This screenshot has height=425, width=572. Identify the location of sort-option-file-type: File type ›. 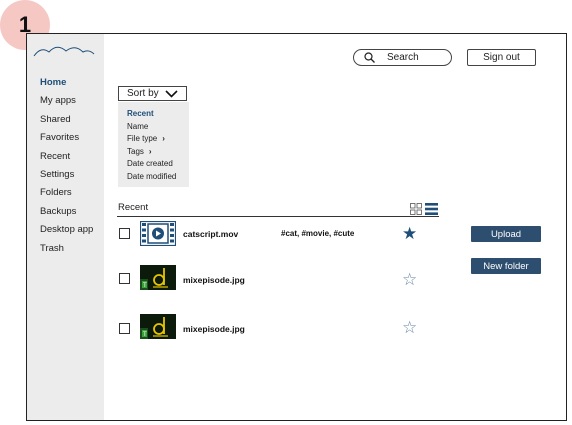
(158, 139).